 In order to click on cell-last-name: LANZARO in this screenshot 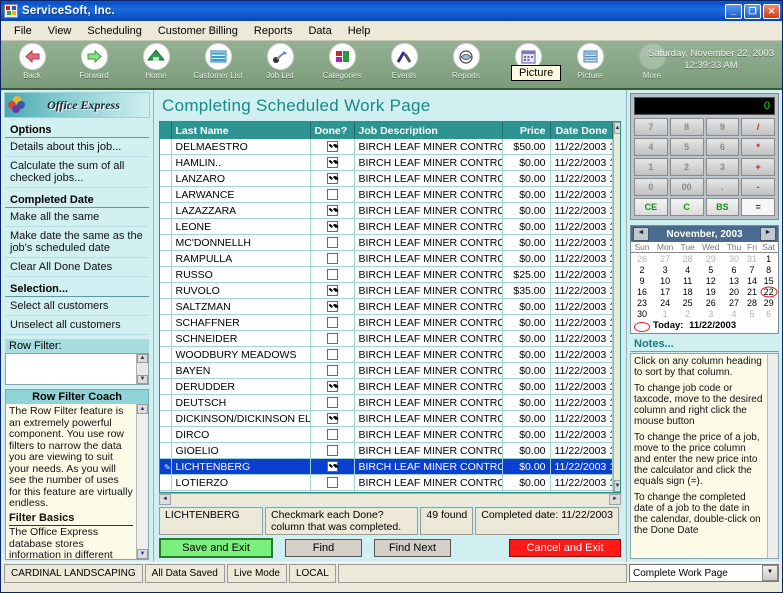, I will do `click(241, 178)`.